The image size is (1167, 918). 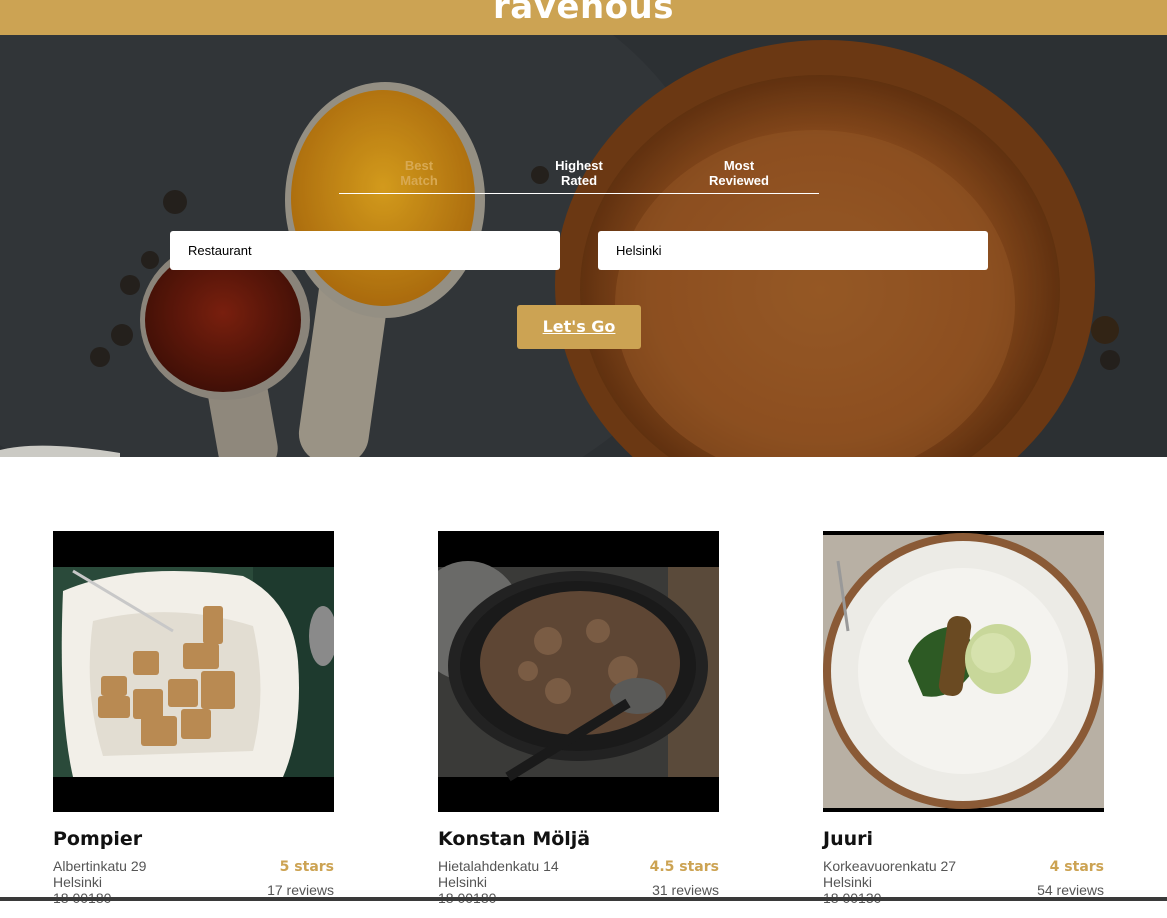 What do you see at coordinates (848, 839) in the screenshot?
I see `business-name: Juuri` at bounding box center [848, 839].